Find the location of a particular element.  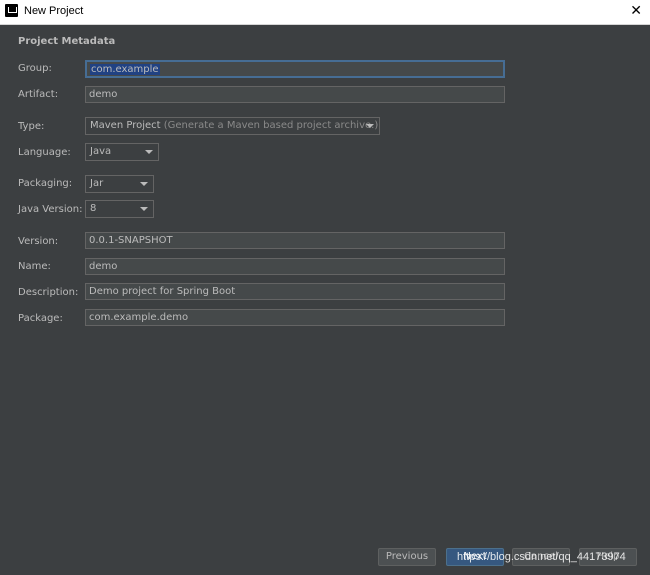

watermark: https://blog.csdn.net/qq_44173974 is located at coordinates (541, 557).